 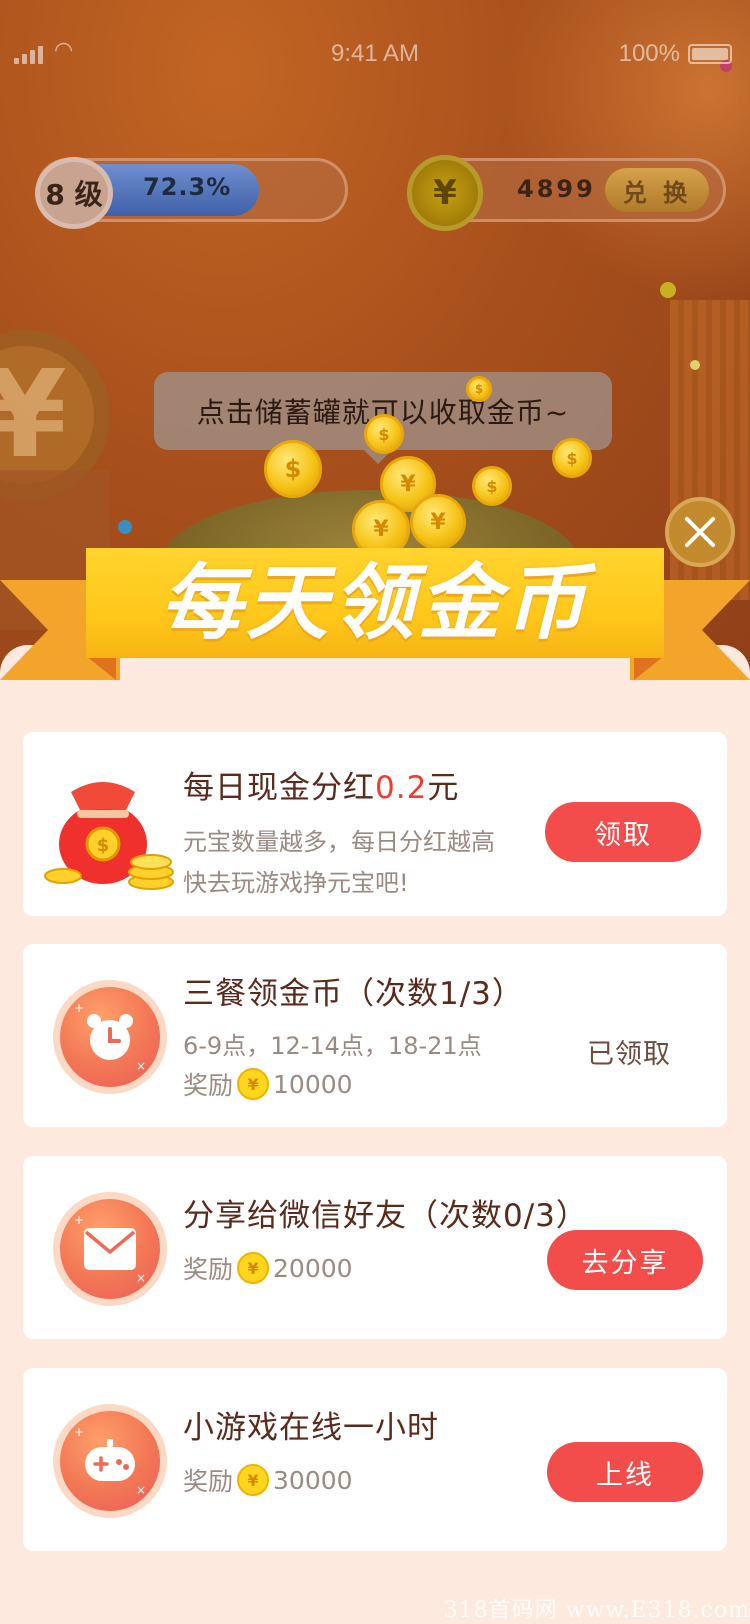 I want to click on task-reward: 奖励 ¥ 10000, so click(x=268, y=1084).